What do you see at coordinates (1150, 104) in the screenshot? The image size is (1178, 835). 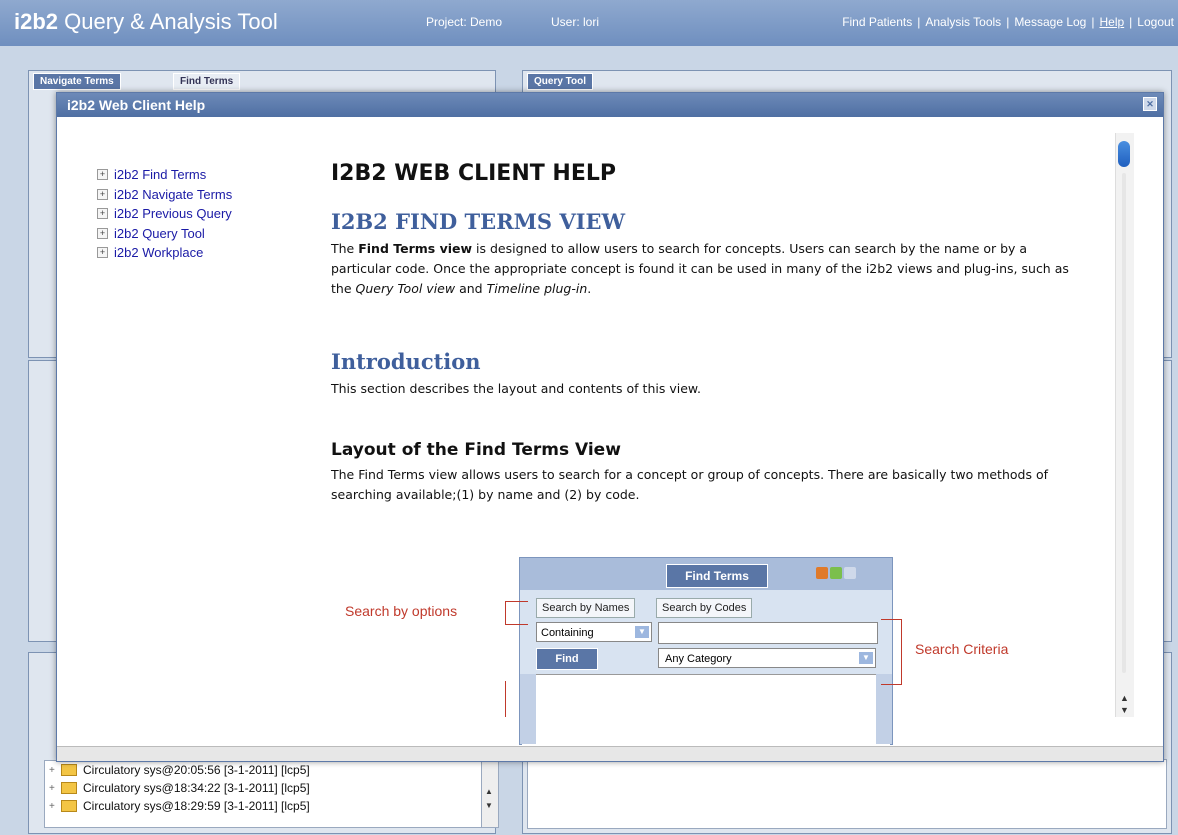 I see `close-icon: ✕` at bounding box center [1150, 104].